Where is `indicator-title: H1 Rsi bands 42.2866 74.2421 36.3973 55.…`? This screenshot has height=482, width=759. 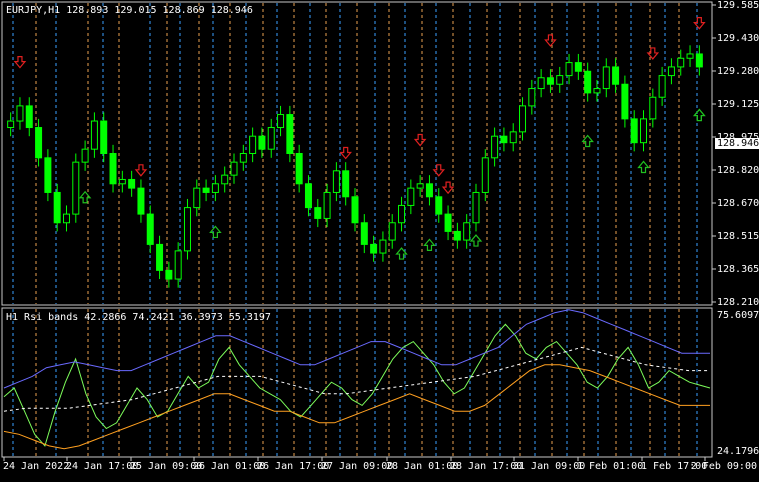
indicator-title: H1 Rsi bands 42.2866 74.2421 36.3973 55.… is located at coordinates (138, 317).